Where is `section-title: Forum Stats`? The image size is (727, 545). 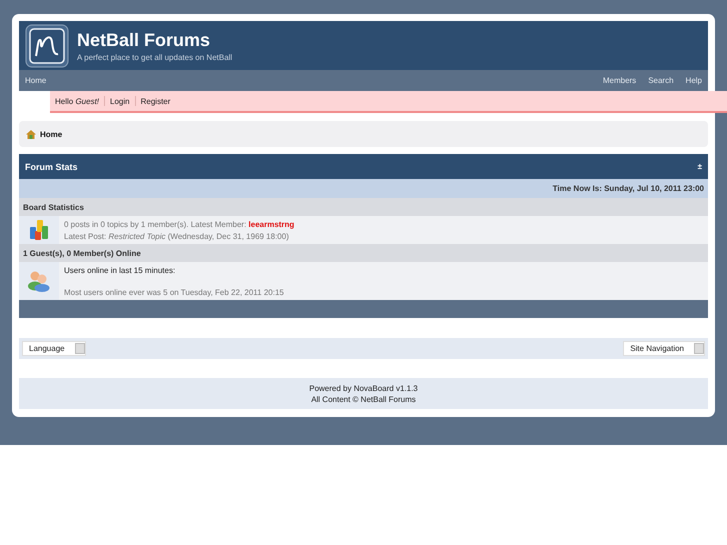 section-title: Forum Stats is located at coordinates (51, 167).